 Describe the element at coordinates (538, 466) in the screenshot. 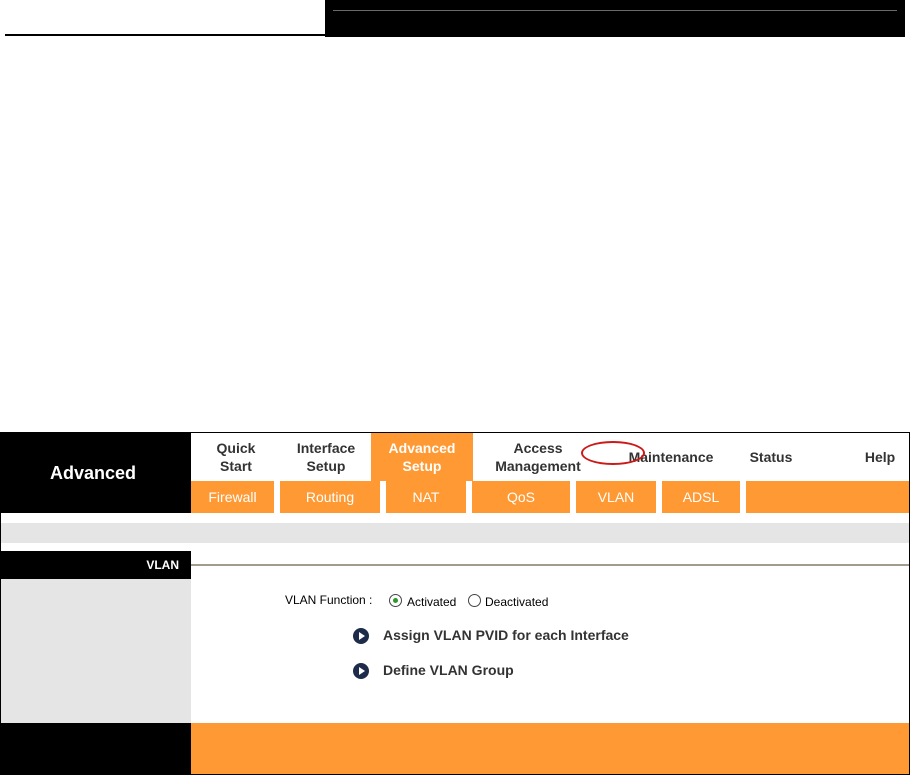

I see `tab-label: Management` at that location.